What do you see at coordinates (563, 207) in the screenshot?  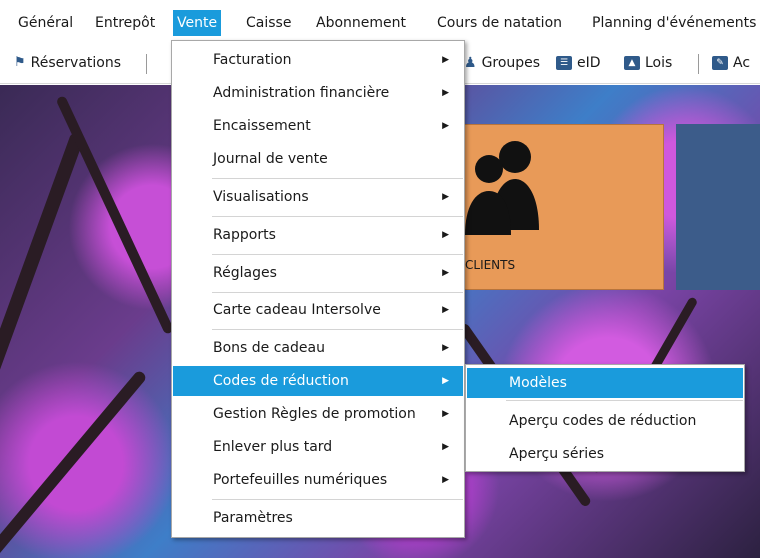 I see `clients-tile: CLIENTS` at bounding box center [563, 207].